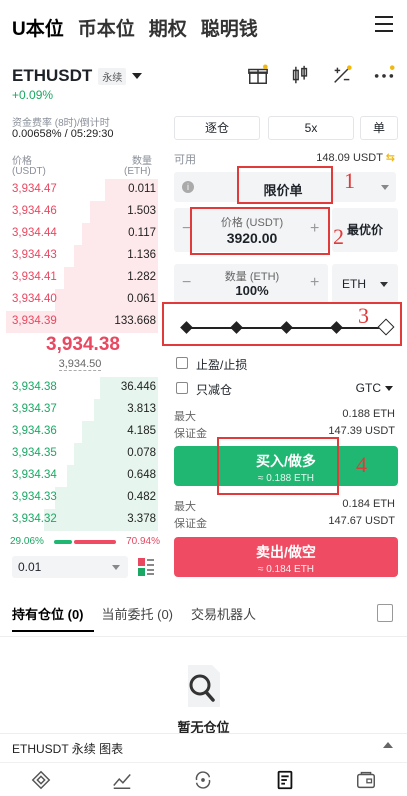 The width and height of the screenshot is (407, 796). What do you see at coordinates (82, 212) in the screenshot?
I see `ask-row: 3,934.46 1.503` at bounding box center [82, 212].